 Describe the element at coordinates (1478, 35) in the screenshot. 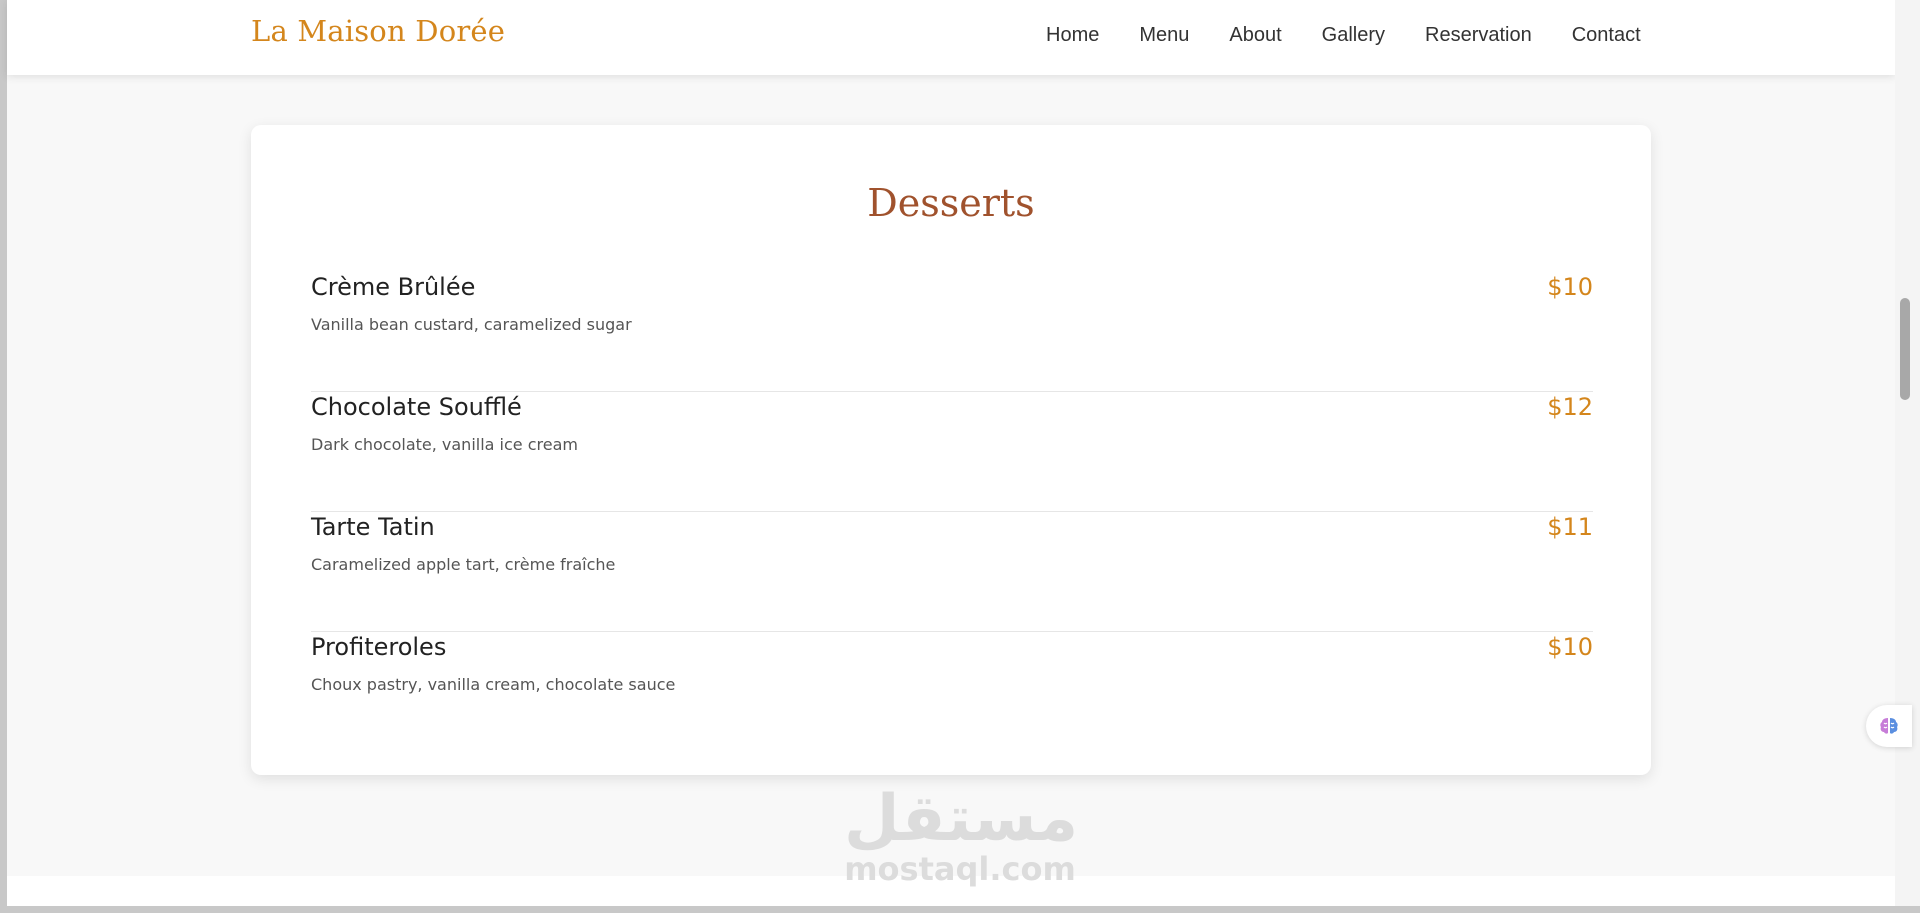

I see `nav-link-reservation: Reservation` at that location.